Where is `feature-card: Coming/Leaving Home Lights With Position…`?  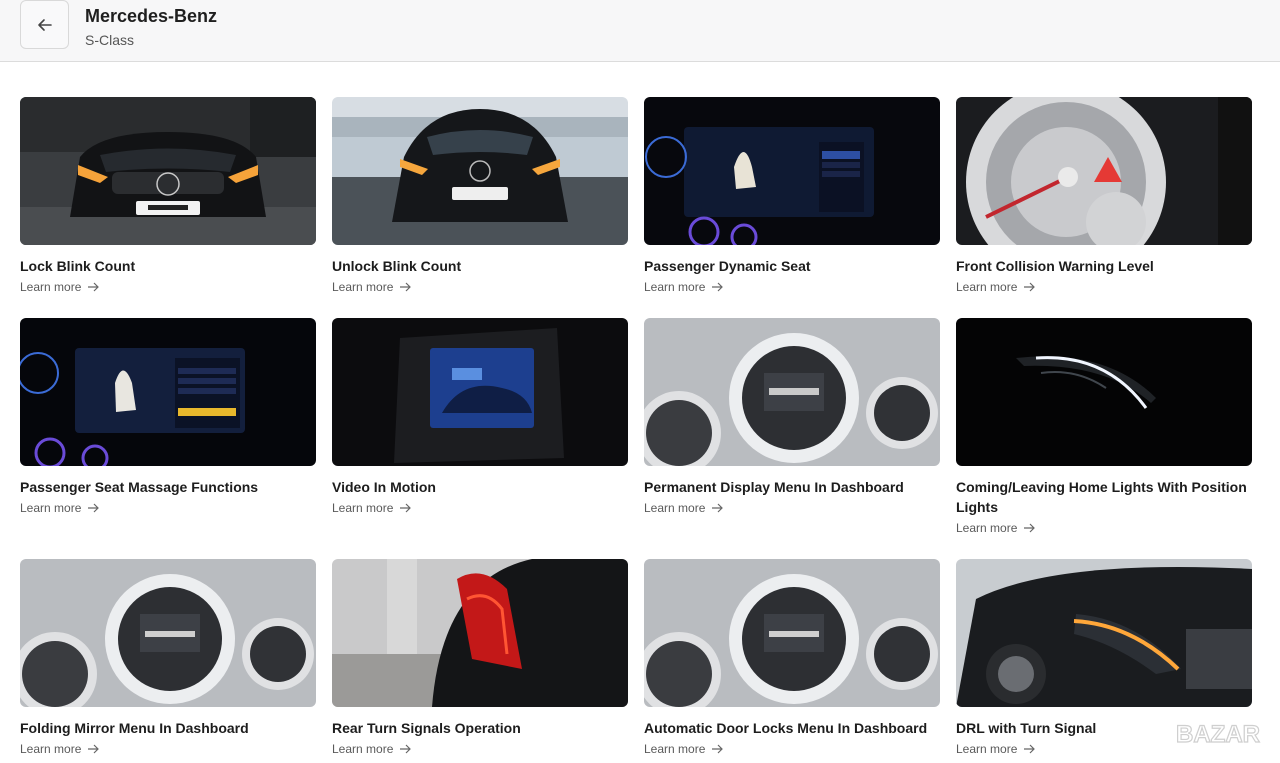
feature-card: Coming/Leaving Home Lights With Position… is located at coordinates (1104, 427).